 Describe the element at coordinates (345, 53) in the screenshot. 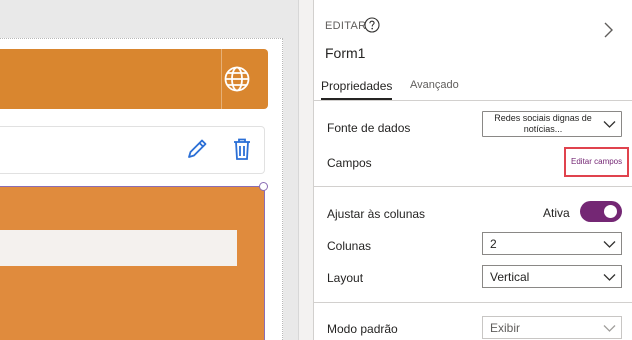

I see `control-name: Form1` at that location.